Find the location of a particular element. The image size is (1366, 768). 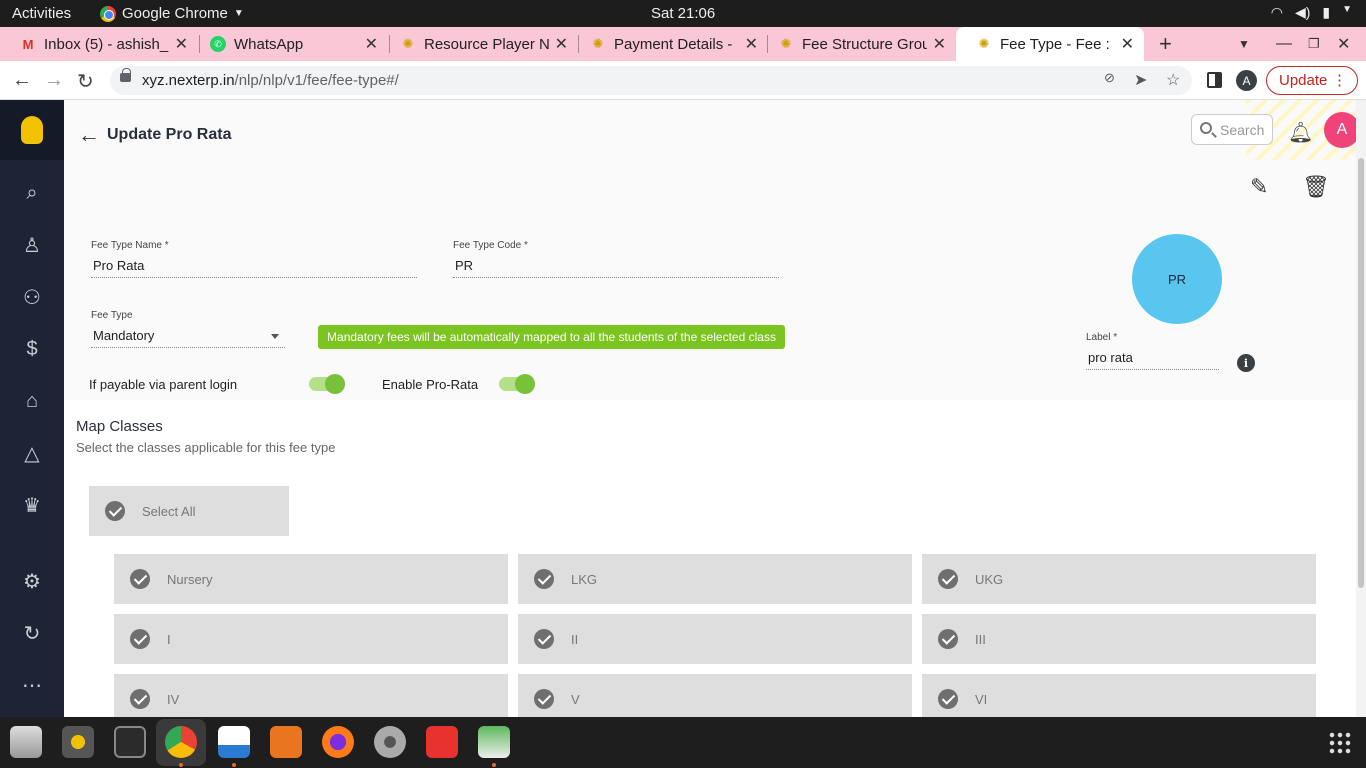

network-icon: △ is located at coordinates (32, 453).